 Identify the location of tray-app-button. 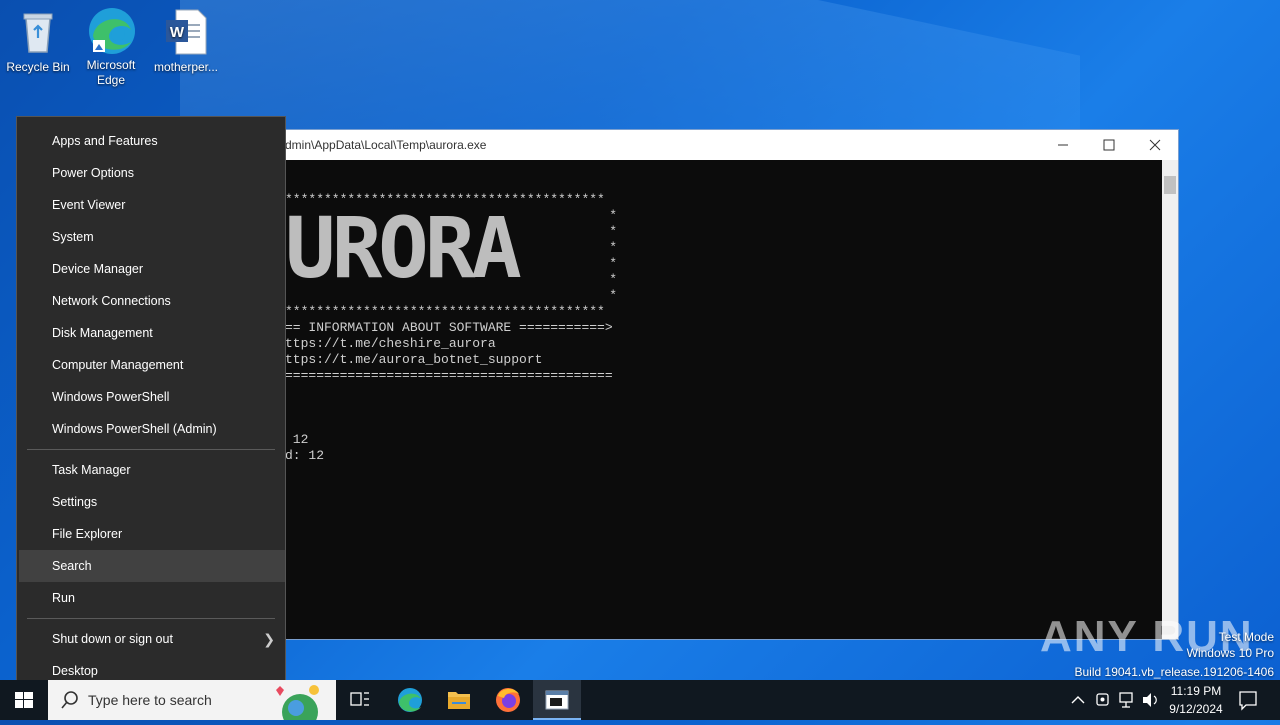
(1103, 700).